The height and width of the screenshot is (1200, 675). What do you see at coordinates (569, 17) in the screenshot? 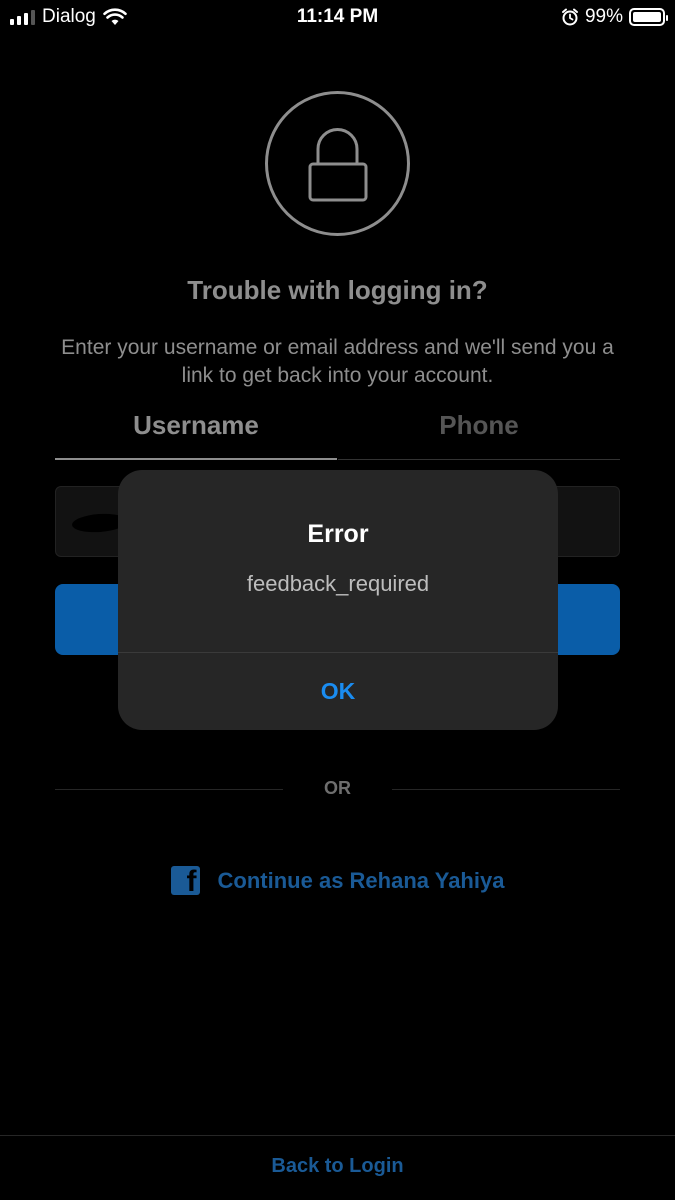
I see `alarm-icon` at bounding box center [569, 17].